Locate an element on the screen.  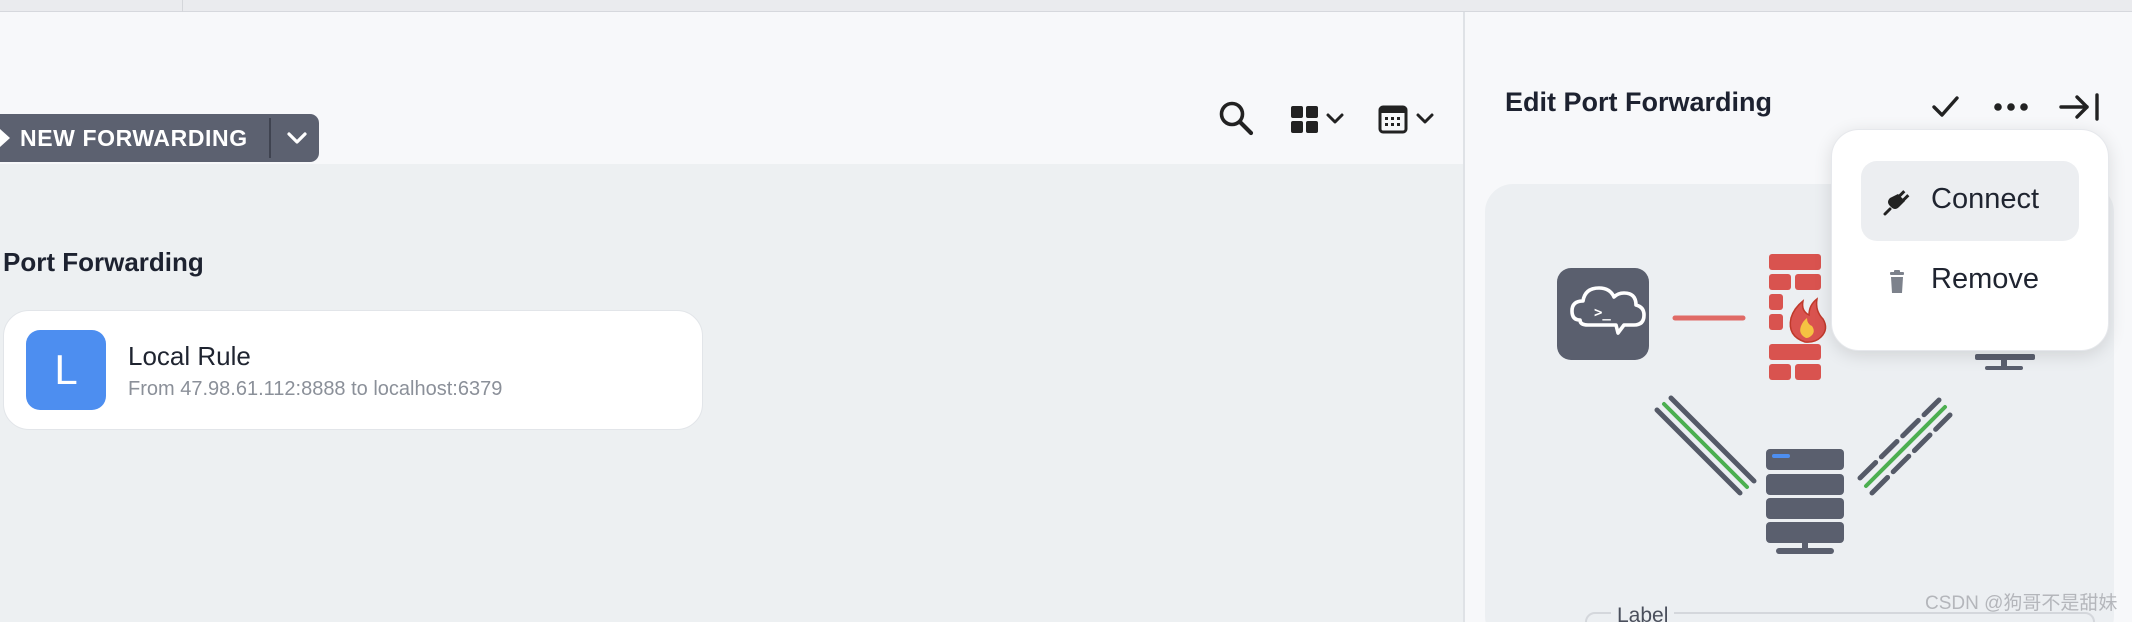
ssh-link-left is located at coordinates (1705, 445).